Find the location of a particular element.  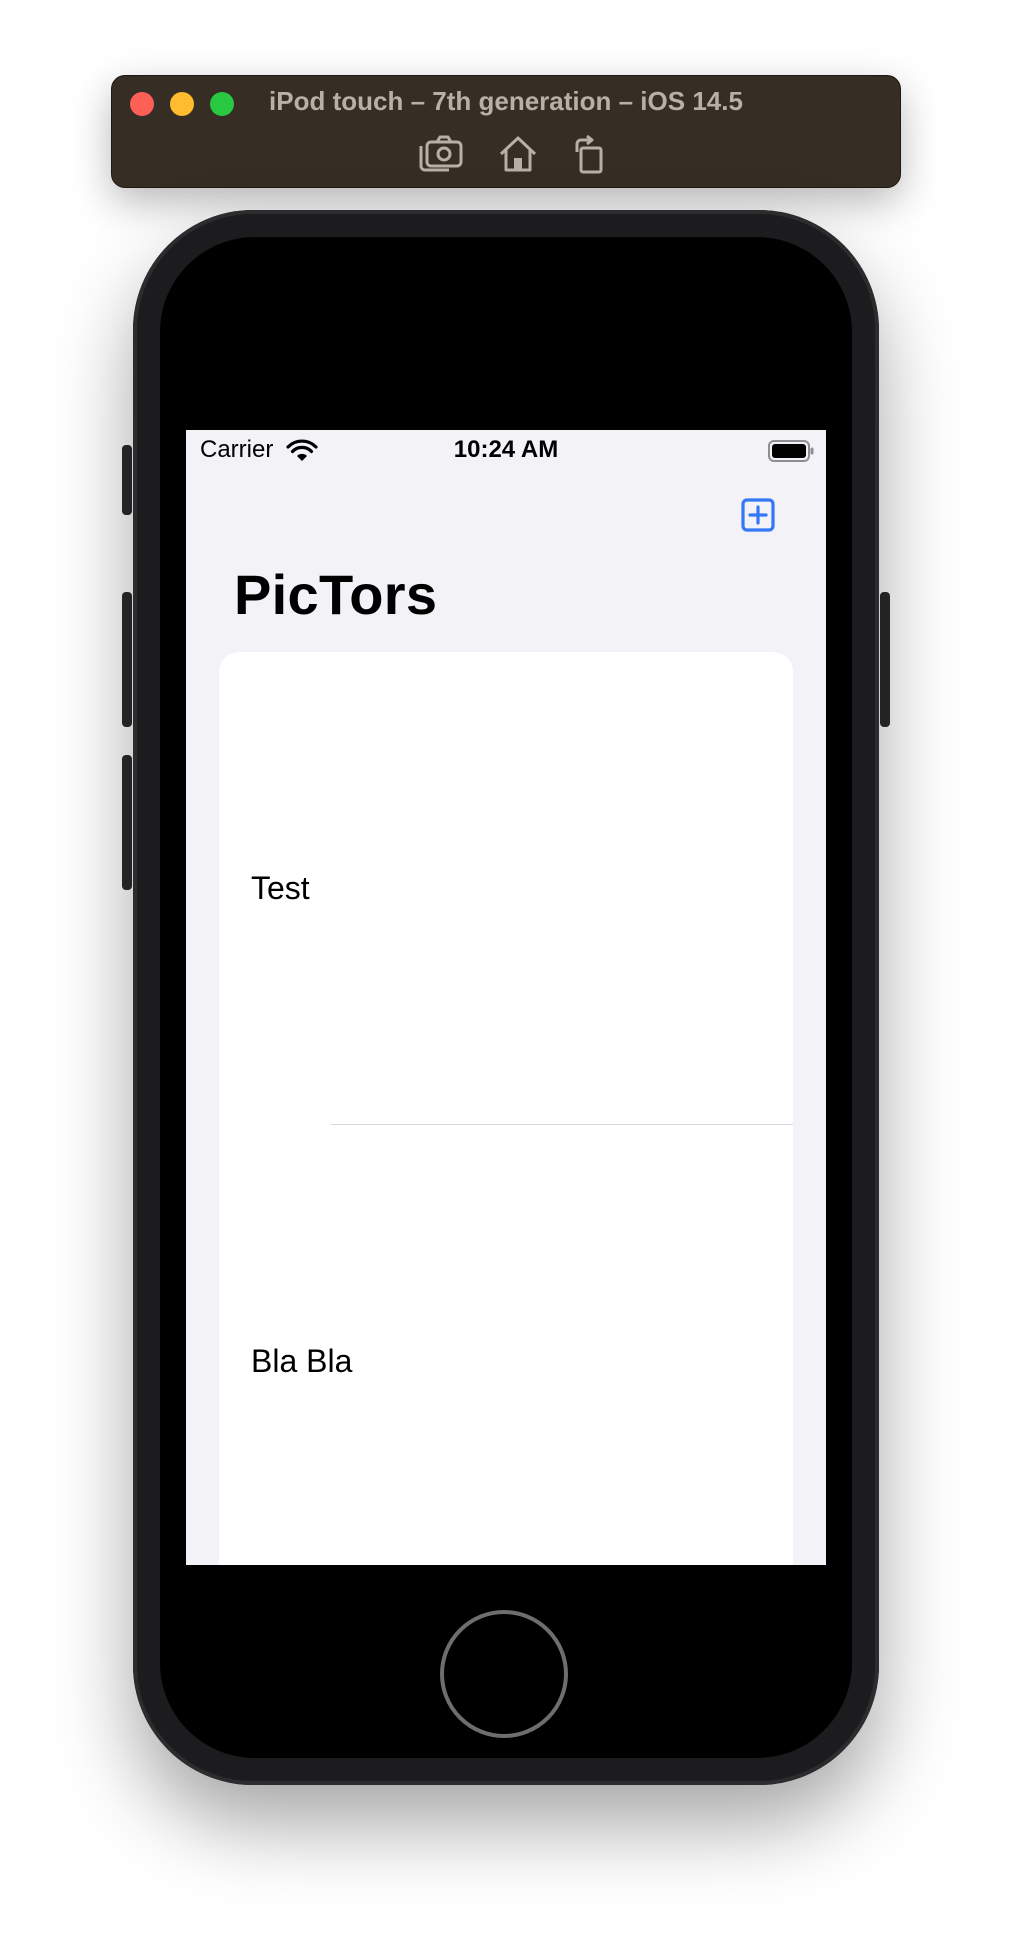

list-item-label: Bla Bla is located at coordinates (302, 1361).